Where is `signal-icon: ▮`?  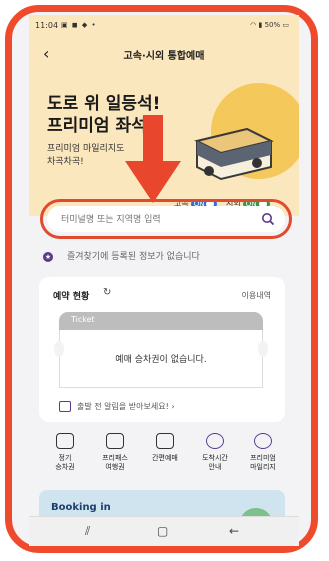
signal-icon: ▮ is located at coordinates (260, 25).